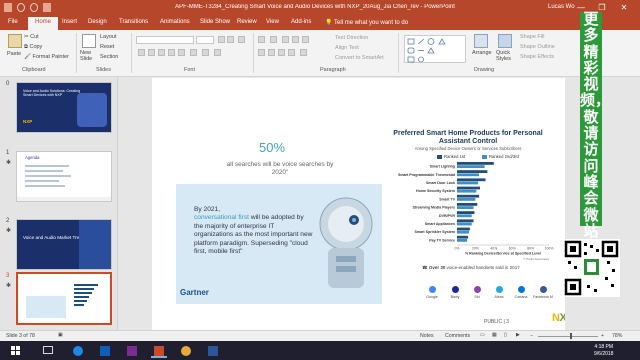 Image resolution: width=640 pixels, height=360 pixels. Describe the element at coordinates (435, 49) in the screenshot. I see `shapes-gallery` at that location.